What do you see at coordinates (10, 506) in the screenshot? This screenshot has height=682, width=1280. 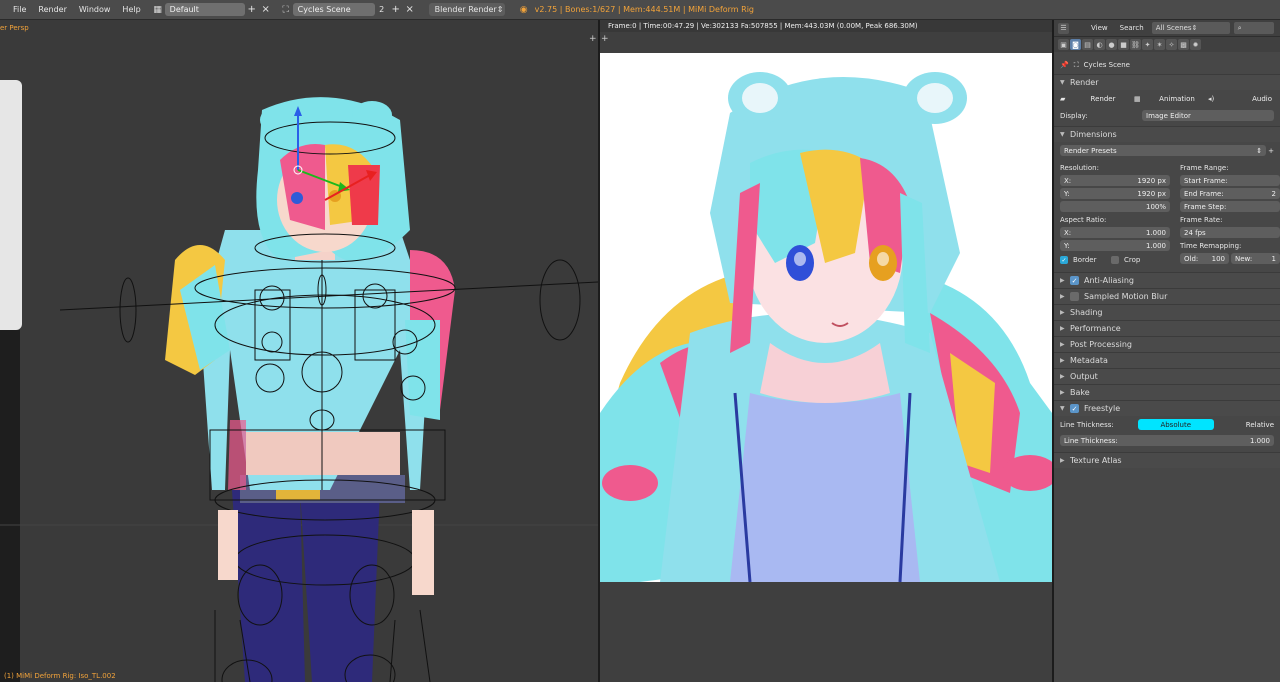 I see `left-object-dark` at bounding box center [10, 506].